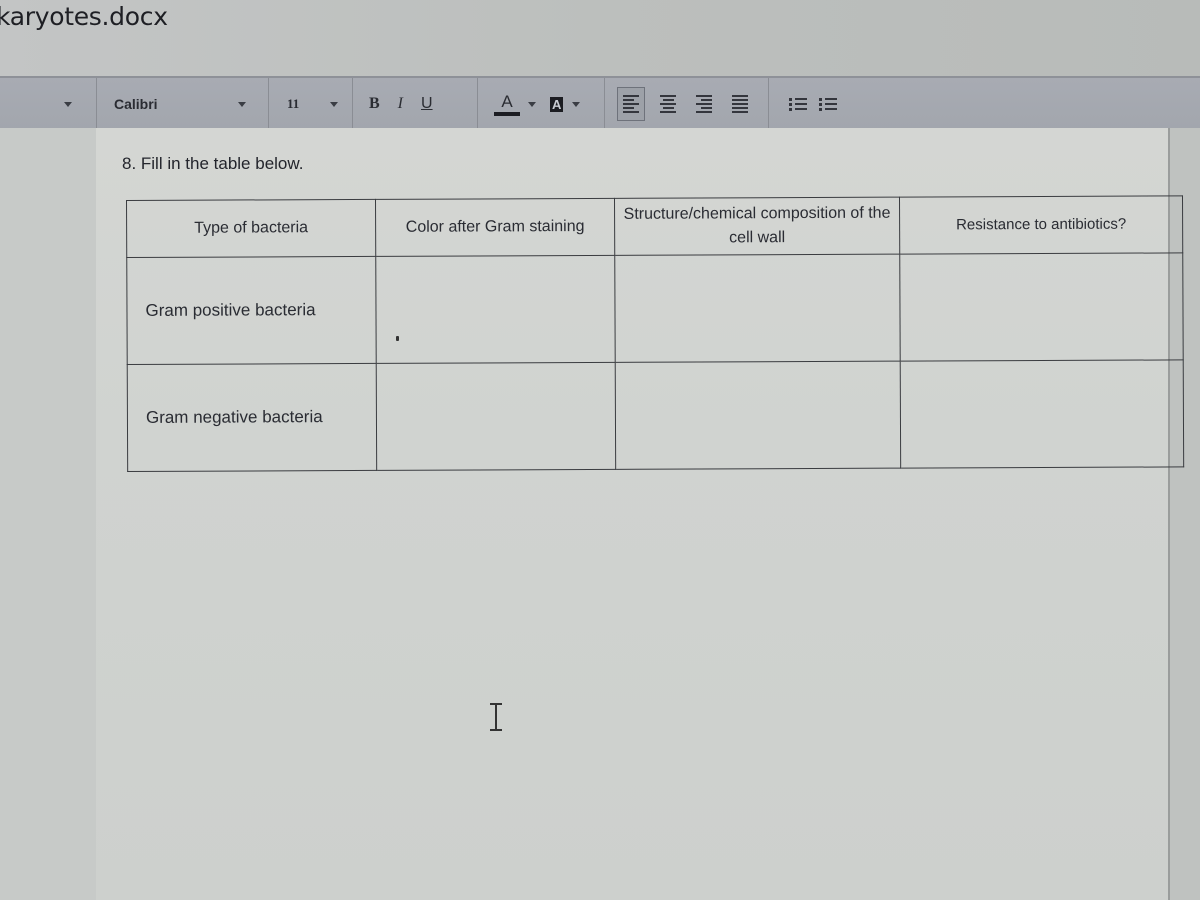 The height and width of the screenshot is (900, 1200). Describe the element at coordinates (557, 104) in the screenshot. I see `highlight-color-button: A` at that location.